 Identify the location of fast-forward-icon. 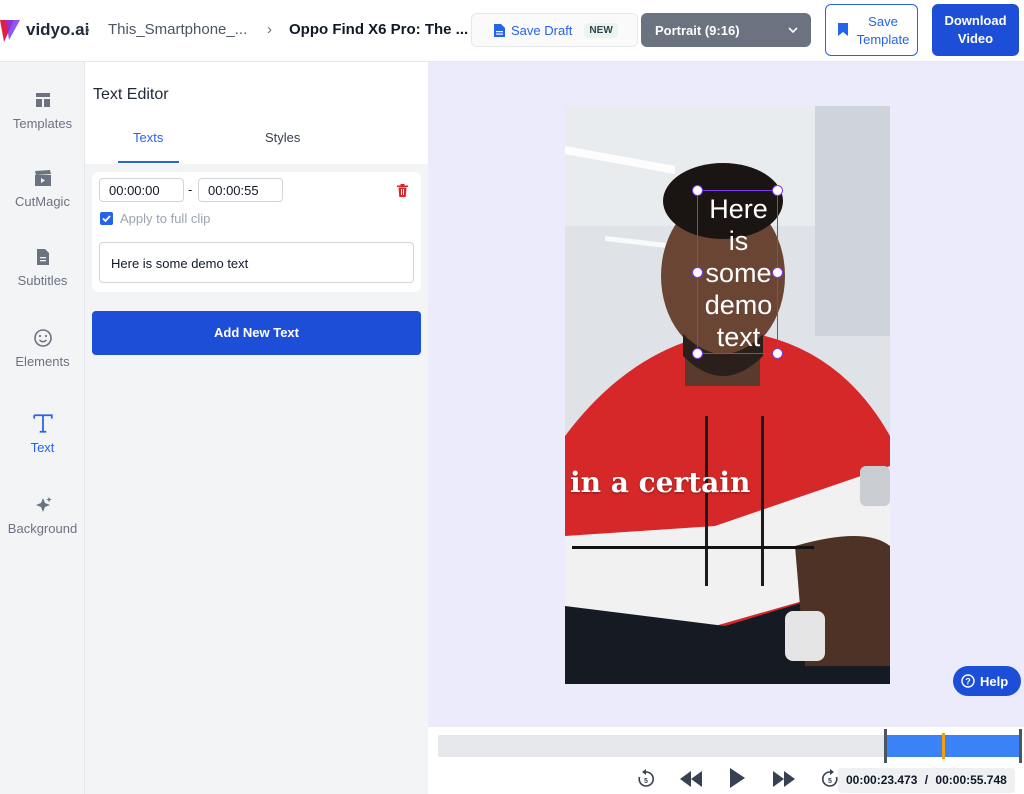
(784, 779).